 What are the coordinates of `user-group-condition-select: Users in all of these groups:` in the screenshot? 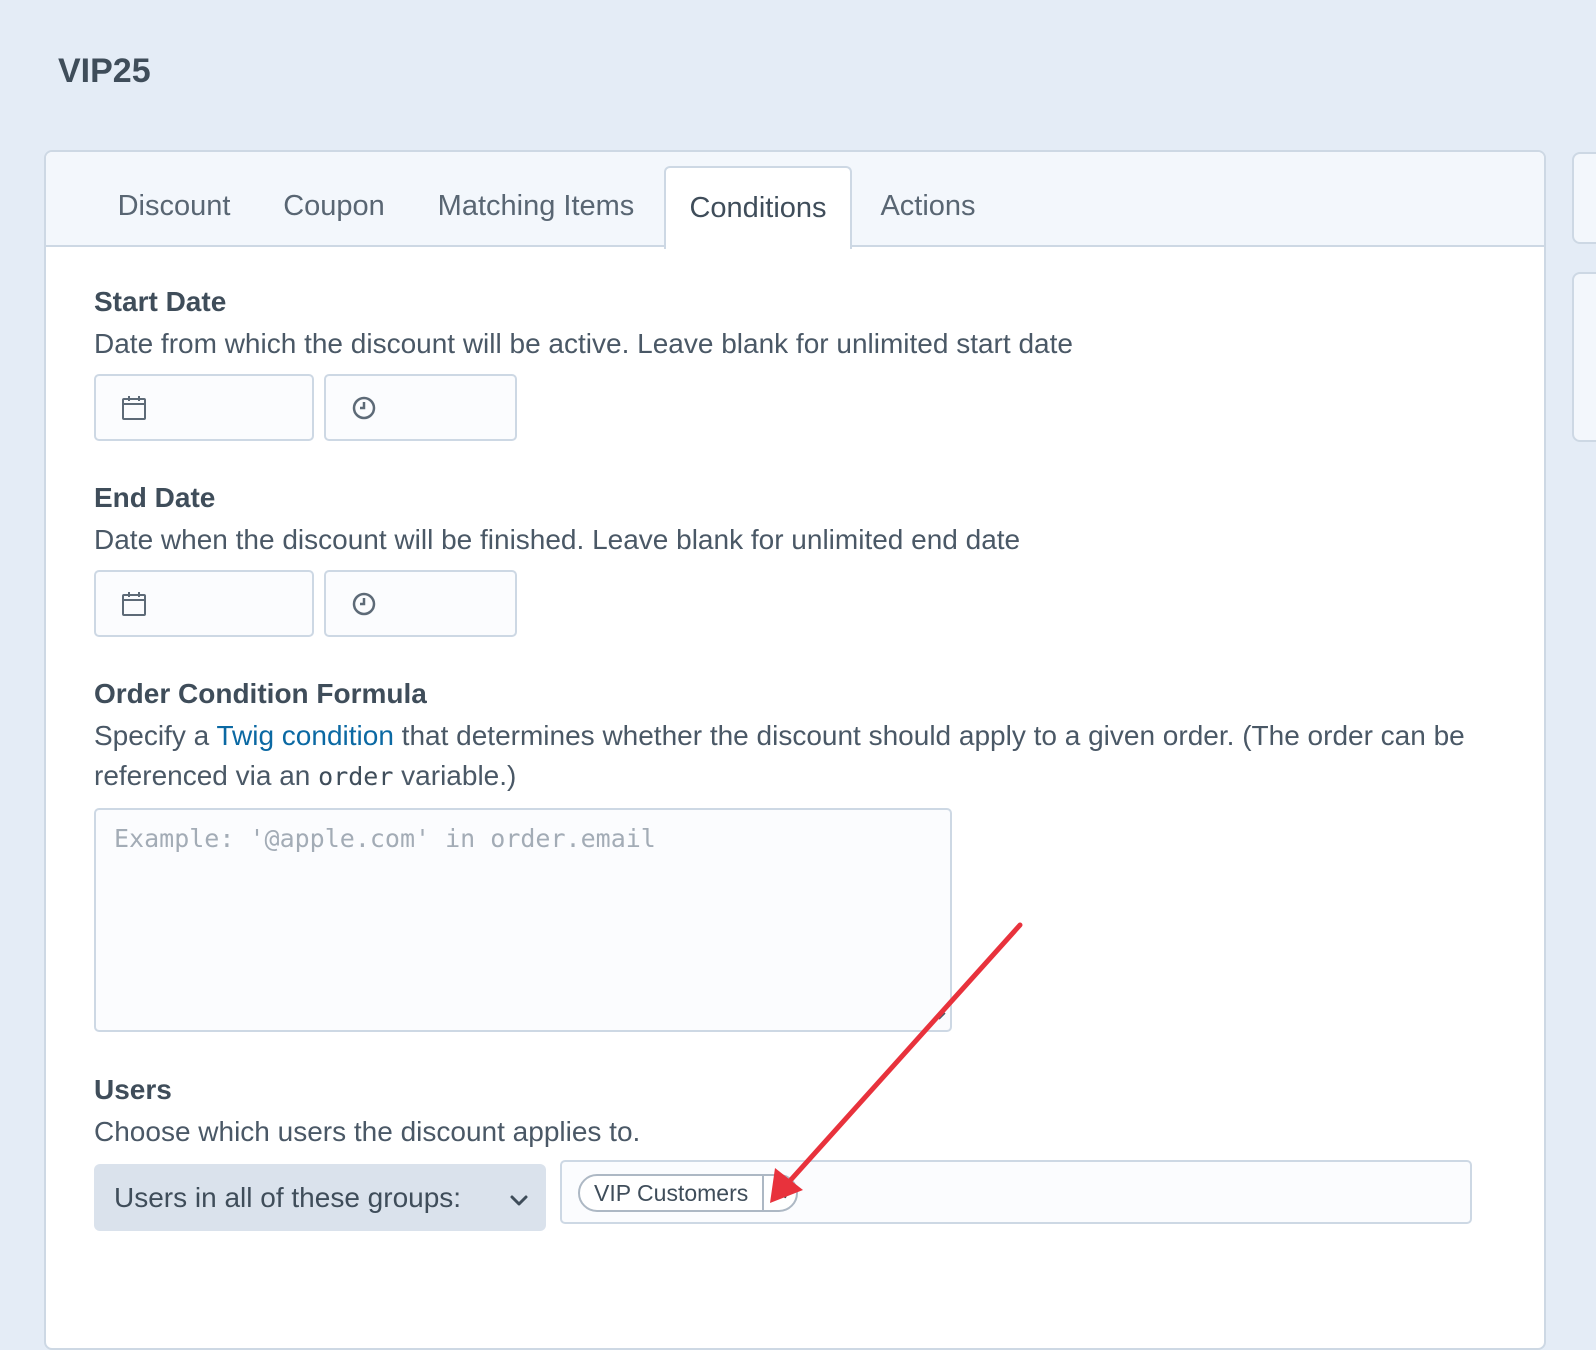 It's located at (320, 1197).